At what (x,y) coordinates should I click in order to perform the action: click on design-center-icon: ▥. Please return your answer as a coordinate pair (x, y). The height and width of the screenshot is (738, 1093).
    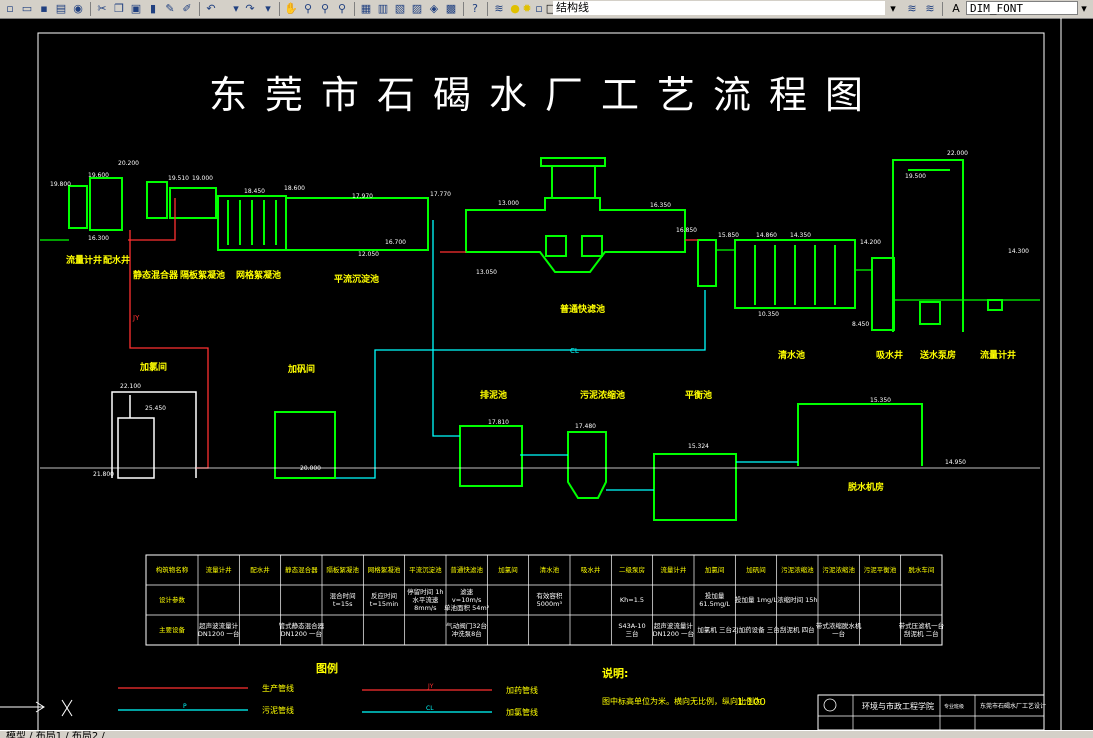
    Looking at the image, I should click on (383, 8).